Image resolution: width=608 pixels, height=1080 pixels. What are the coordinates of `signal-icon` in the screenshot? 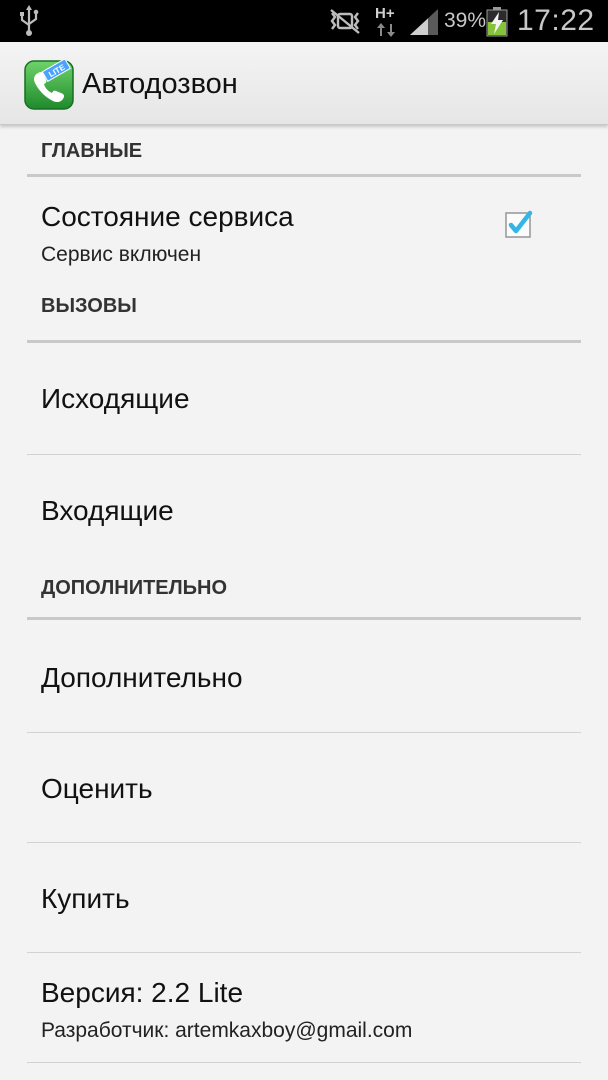 It's located at (424, 22).